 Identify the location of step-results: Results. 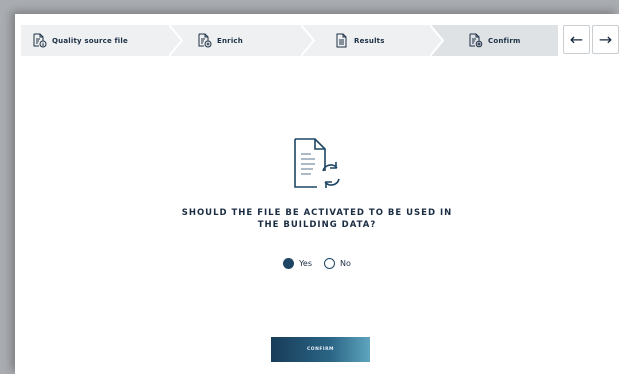
(359, 40).